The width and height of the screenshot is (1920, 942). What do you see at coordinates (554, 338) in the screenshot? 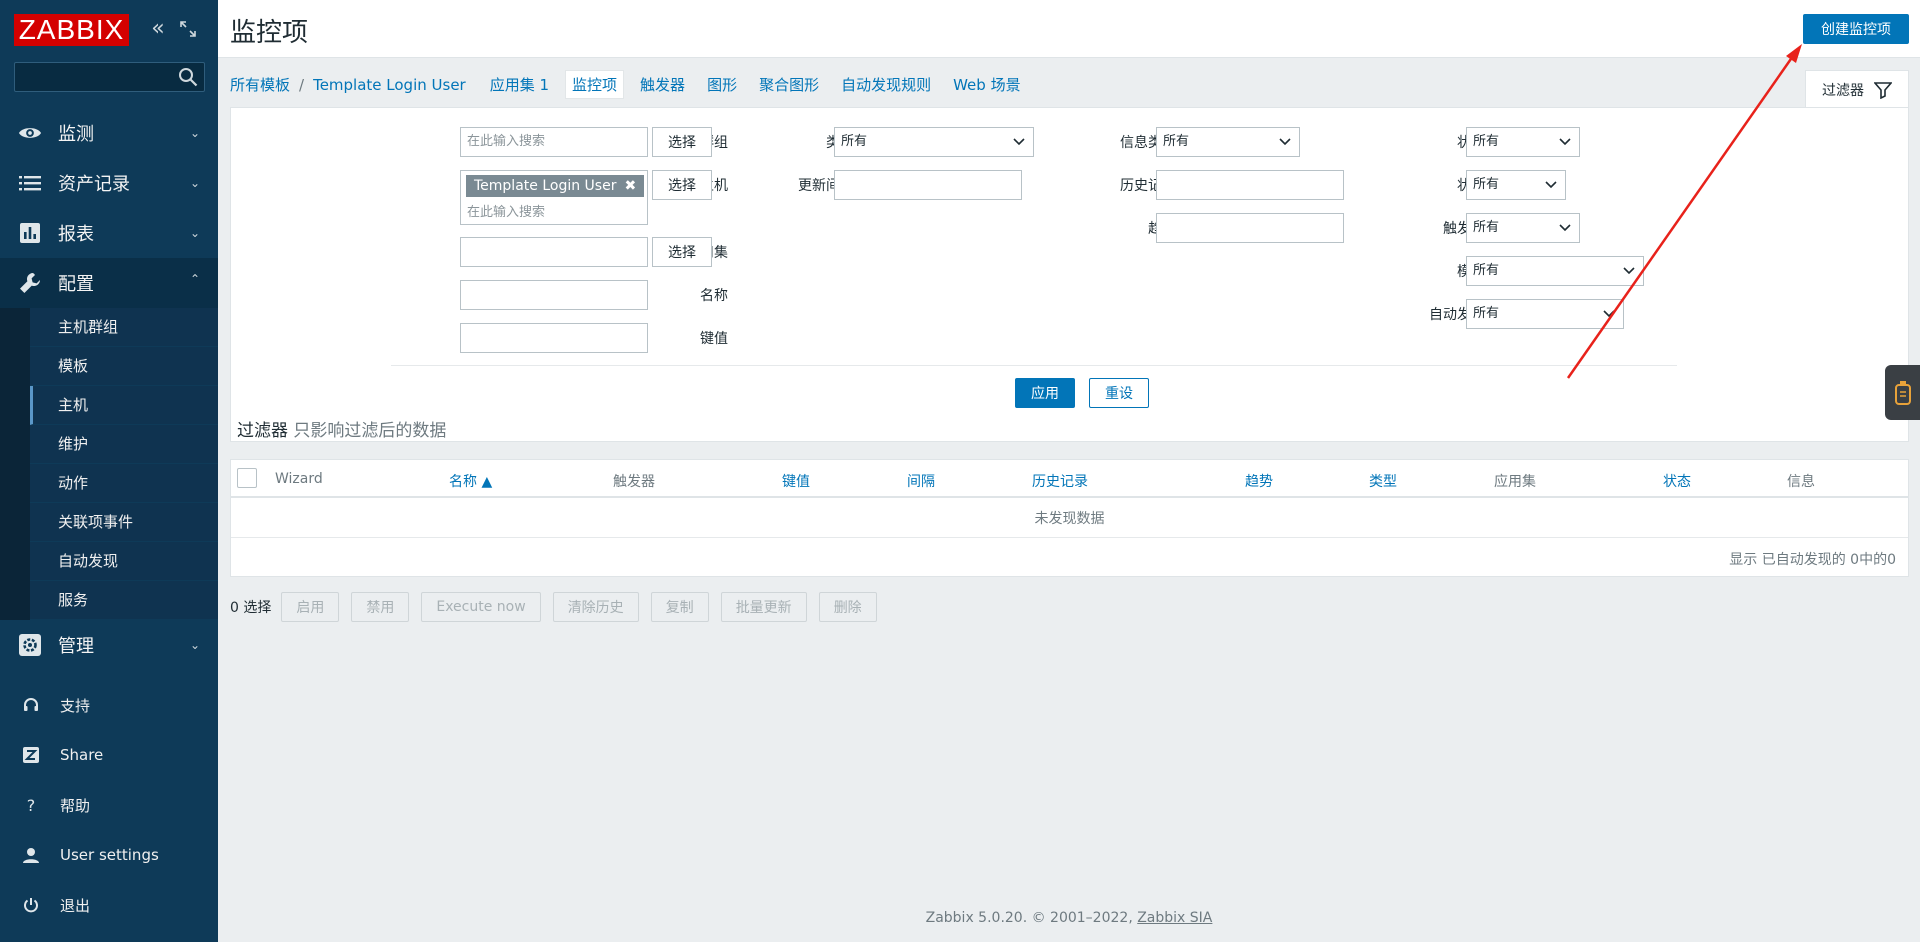
I see `key-input` at bounding box center [554, 338].